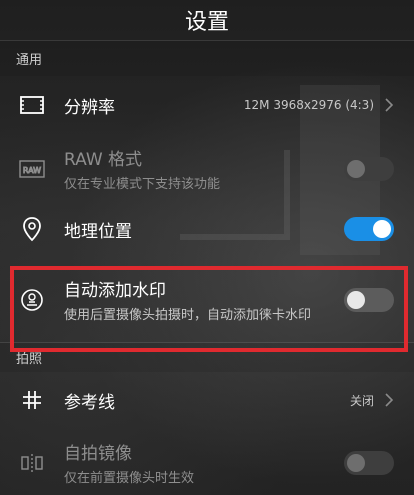  Describe the element at coordinates (207, 400) in the screenshot. I see `gridline-setting: 参考线 关闭` at that location.